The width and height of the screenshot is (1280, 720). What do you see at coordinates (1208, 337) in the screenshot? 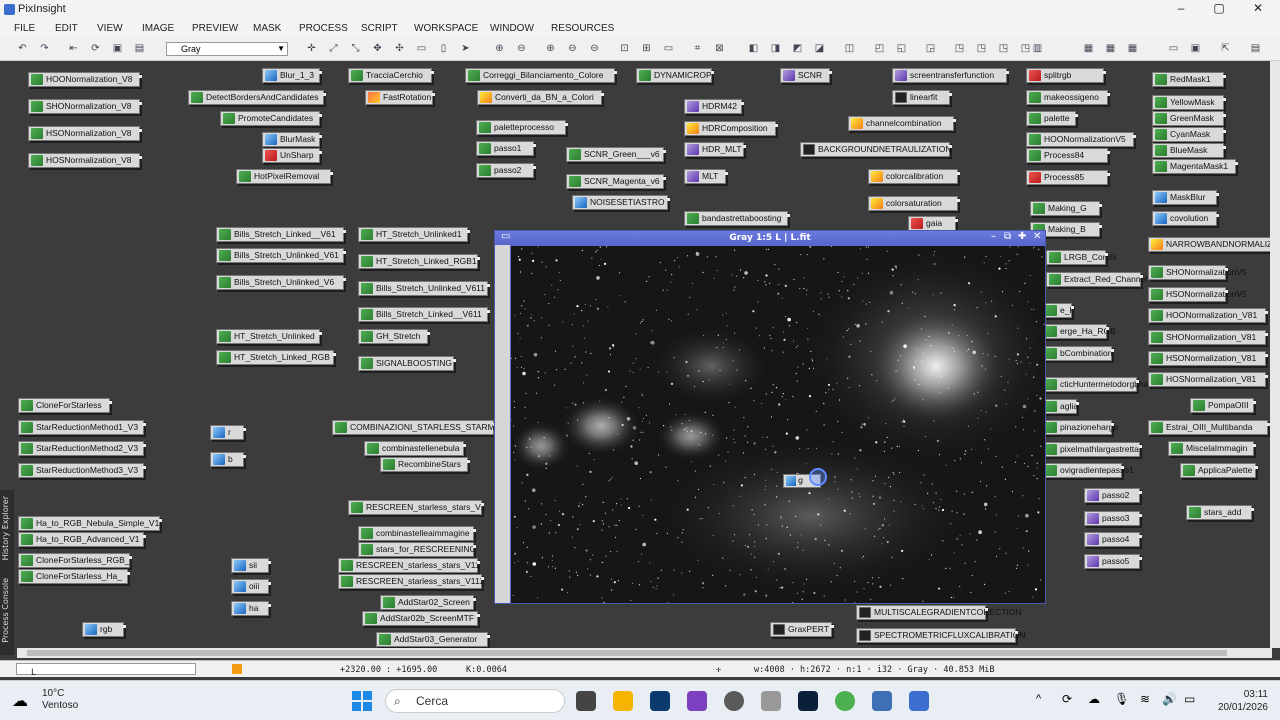
I see `process-icon-shonormalization-v81: SHONormalization_V81` at bounding box center [1208, 337].